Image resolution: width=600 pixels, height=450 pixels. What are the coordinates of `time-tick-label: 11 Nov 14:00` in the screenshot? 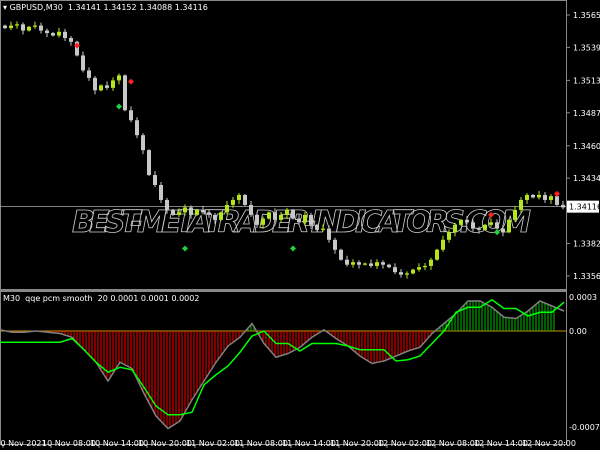 It's located at (309, 443).